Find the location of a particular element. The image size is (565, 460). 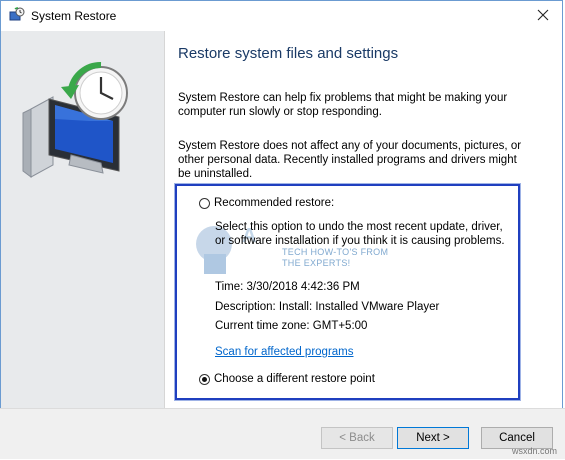

close-button is located at coordinates (543, 15).